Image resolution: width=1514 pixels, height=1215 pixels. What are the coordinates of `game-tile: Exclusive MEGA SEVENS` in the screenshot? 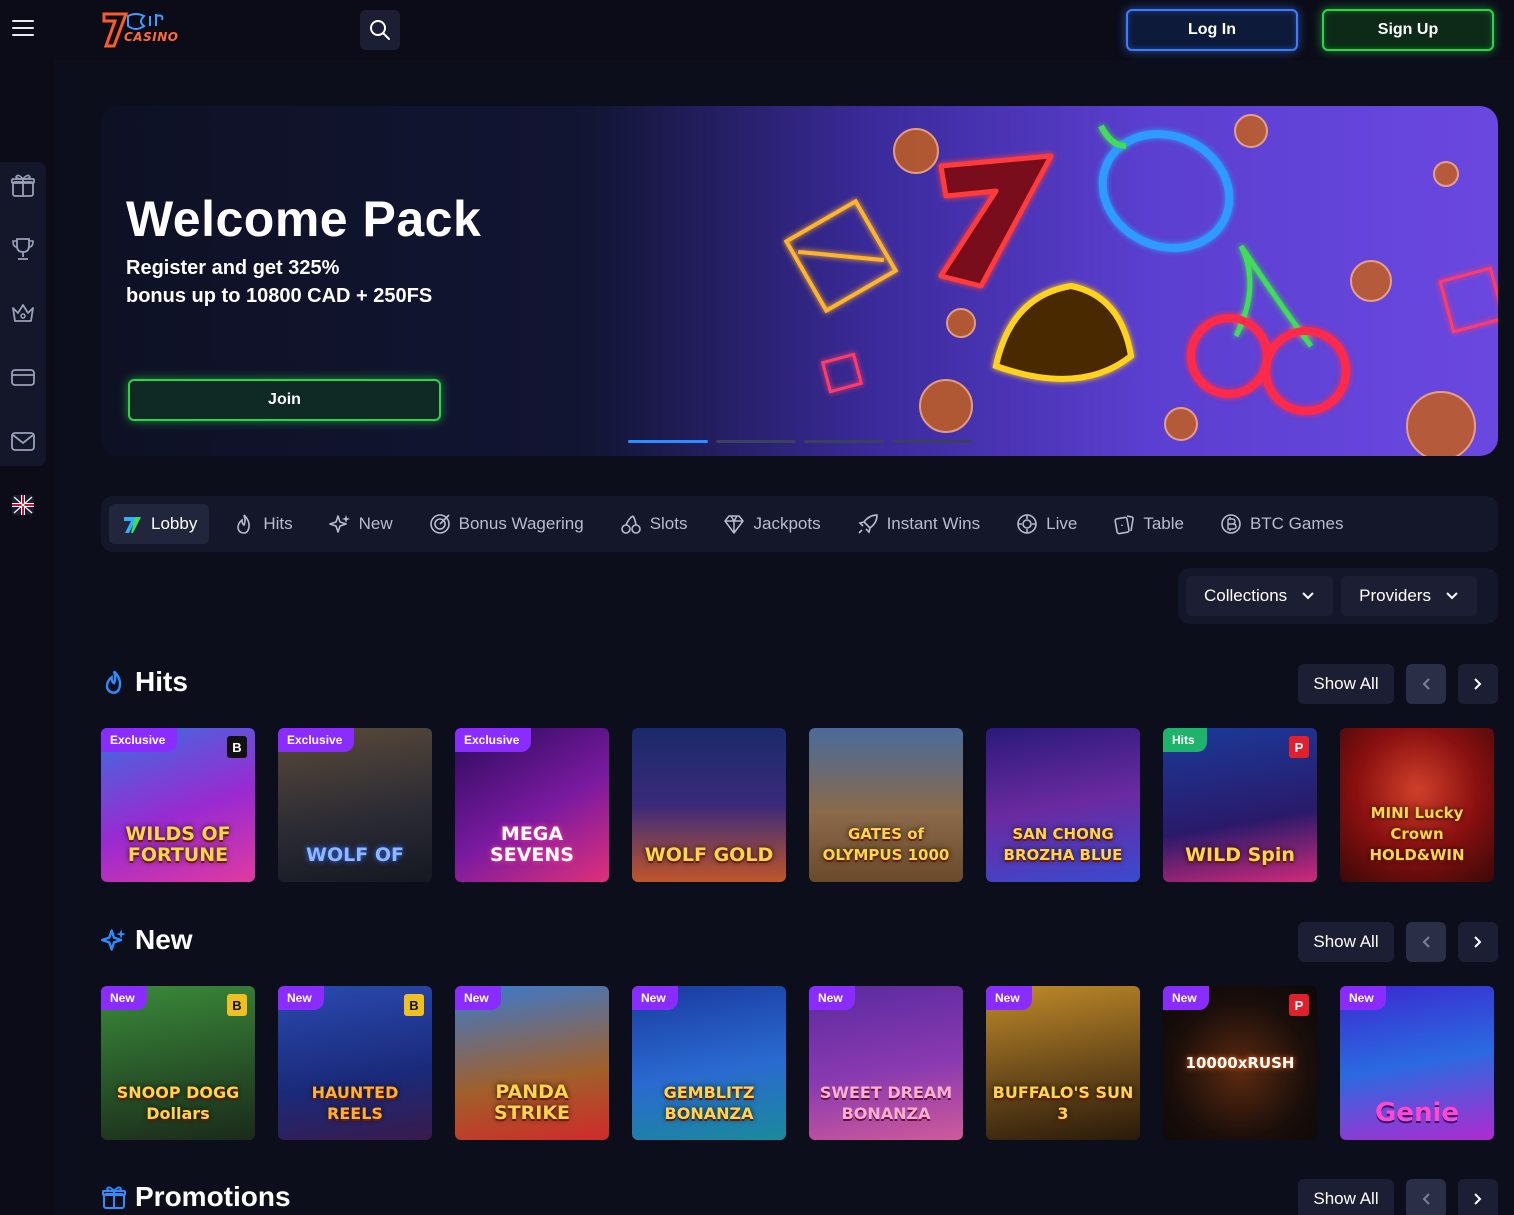 It's located at (532, 805).